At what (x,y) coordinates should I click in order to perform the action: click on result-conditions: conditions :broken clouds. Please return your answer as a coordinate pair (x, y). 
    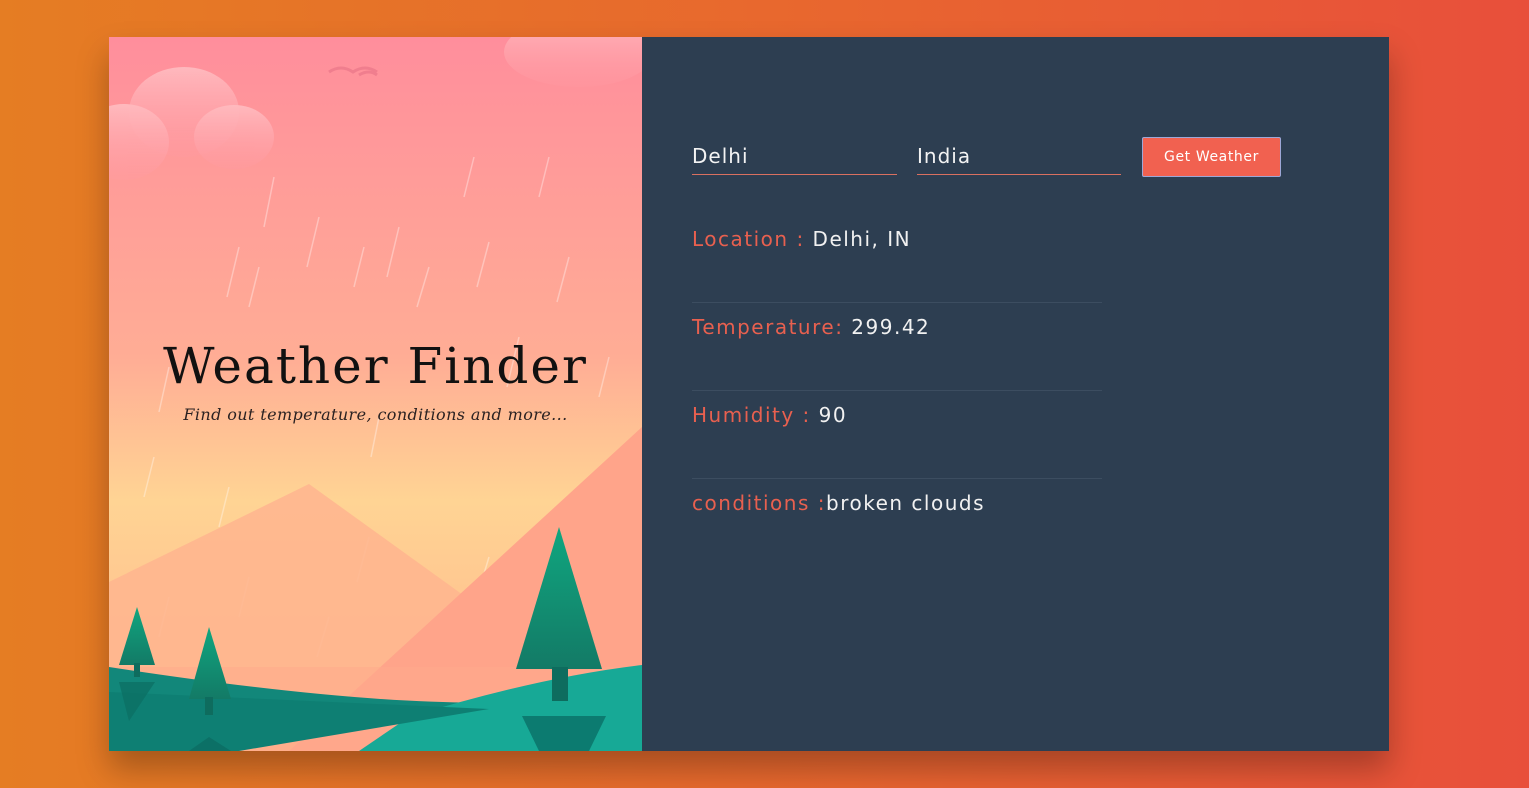
    Looking at the image, I should click on (897, 522).